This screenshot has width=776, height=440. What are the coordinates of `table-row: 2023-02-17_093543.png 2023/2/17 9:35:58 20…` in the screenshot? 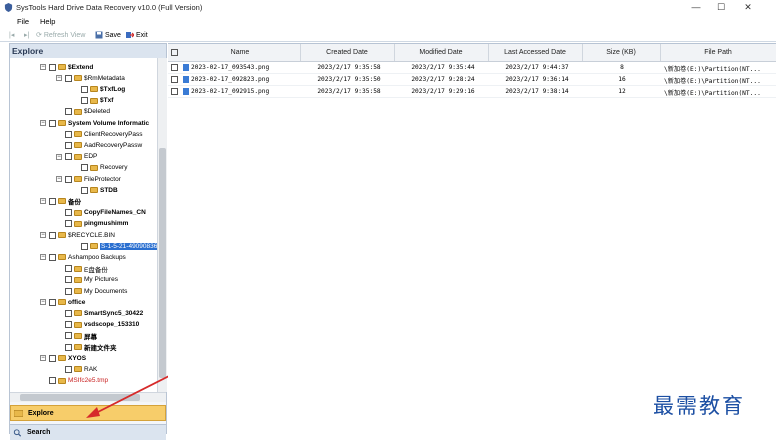 It's located at (472, 68).